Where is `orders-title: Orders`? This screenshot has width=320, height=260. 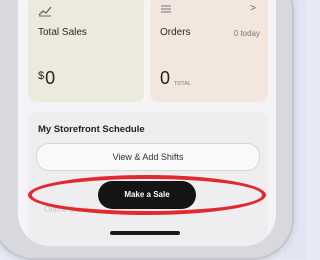
orders-title: Orders is located at coordinates (175, 32).